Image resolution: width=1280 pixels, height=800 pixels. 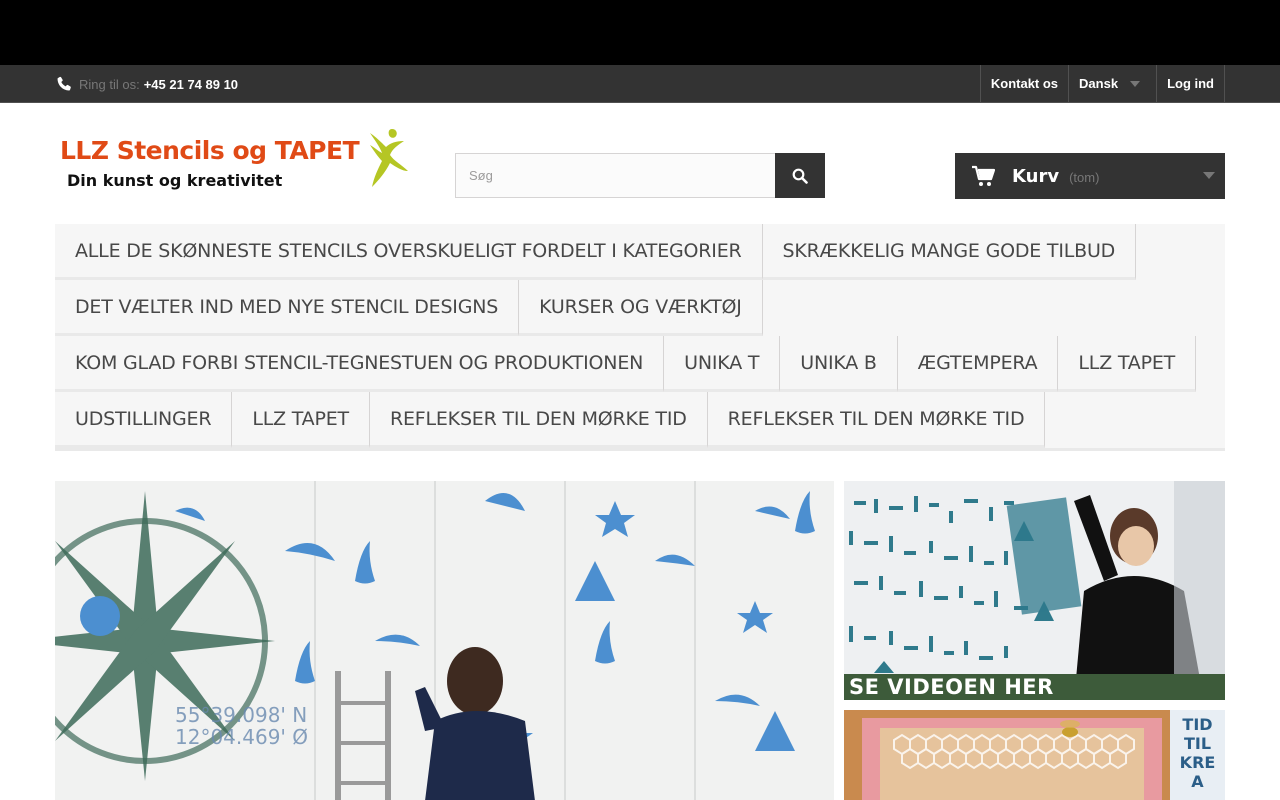 I want to click on contact-link: Kontakt os, so click(x=1023, y=83).